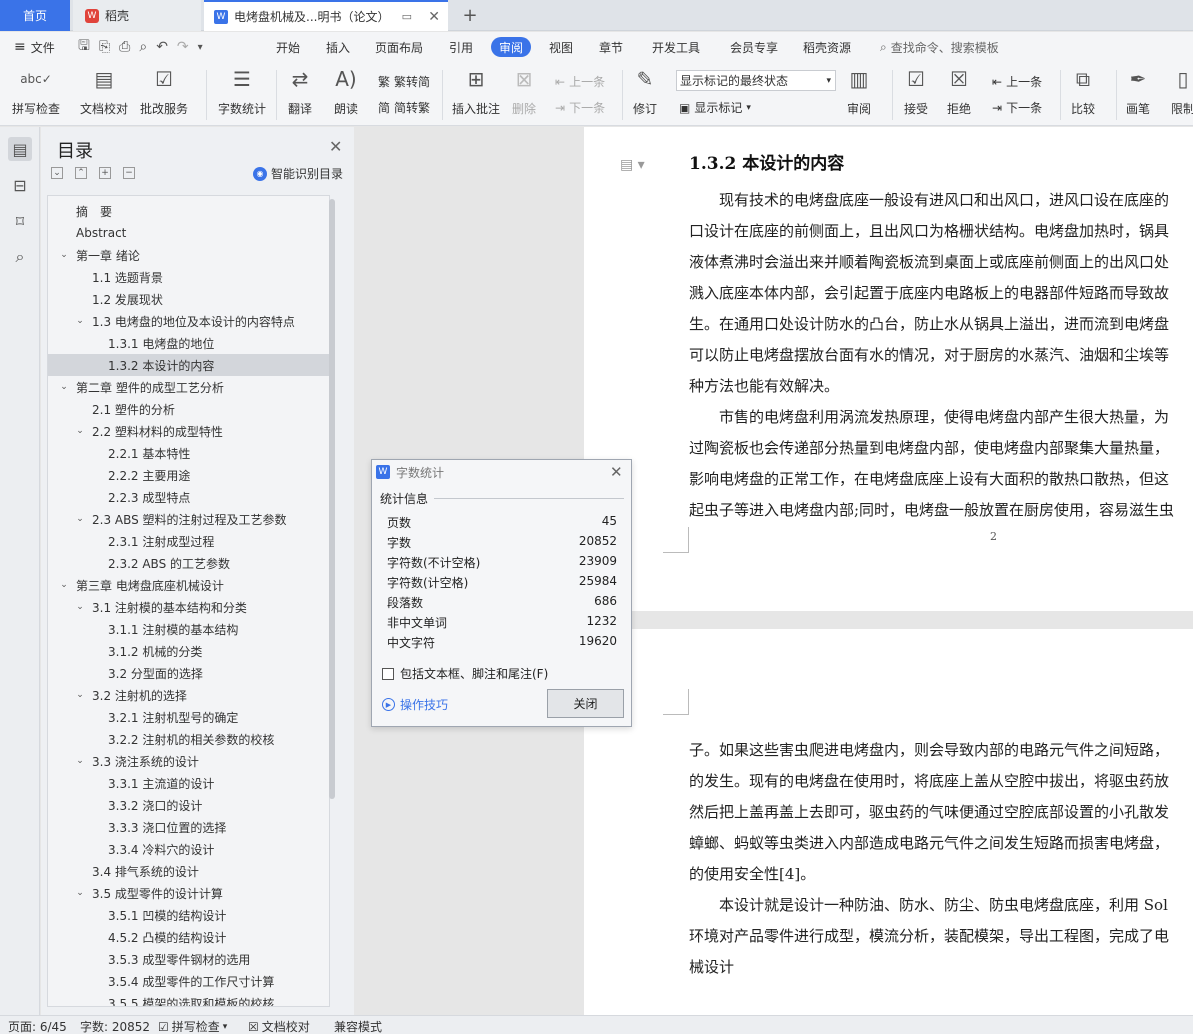 This screenshot has height=1034, width=1193. Describe the element at coordinates (81, 173) in the screenshot. I see `expand-up-icon: ⌃` at that location.